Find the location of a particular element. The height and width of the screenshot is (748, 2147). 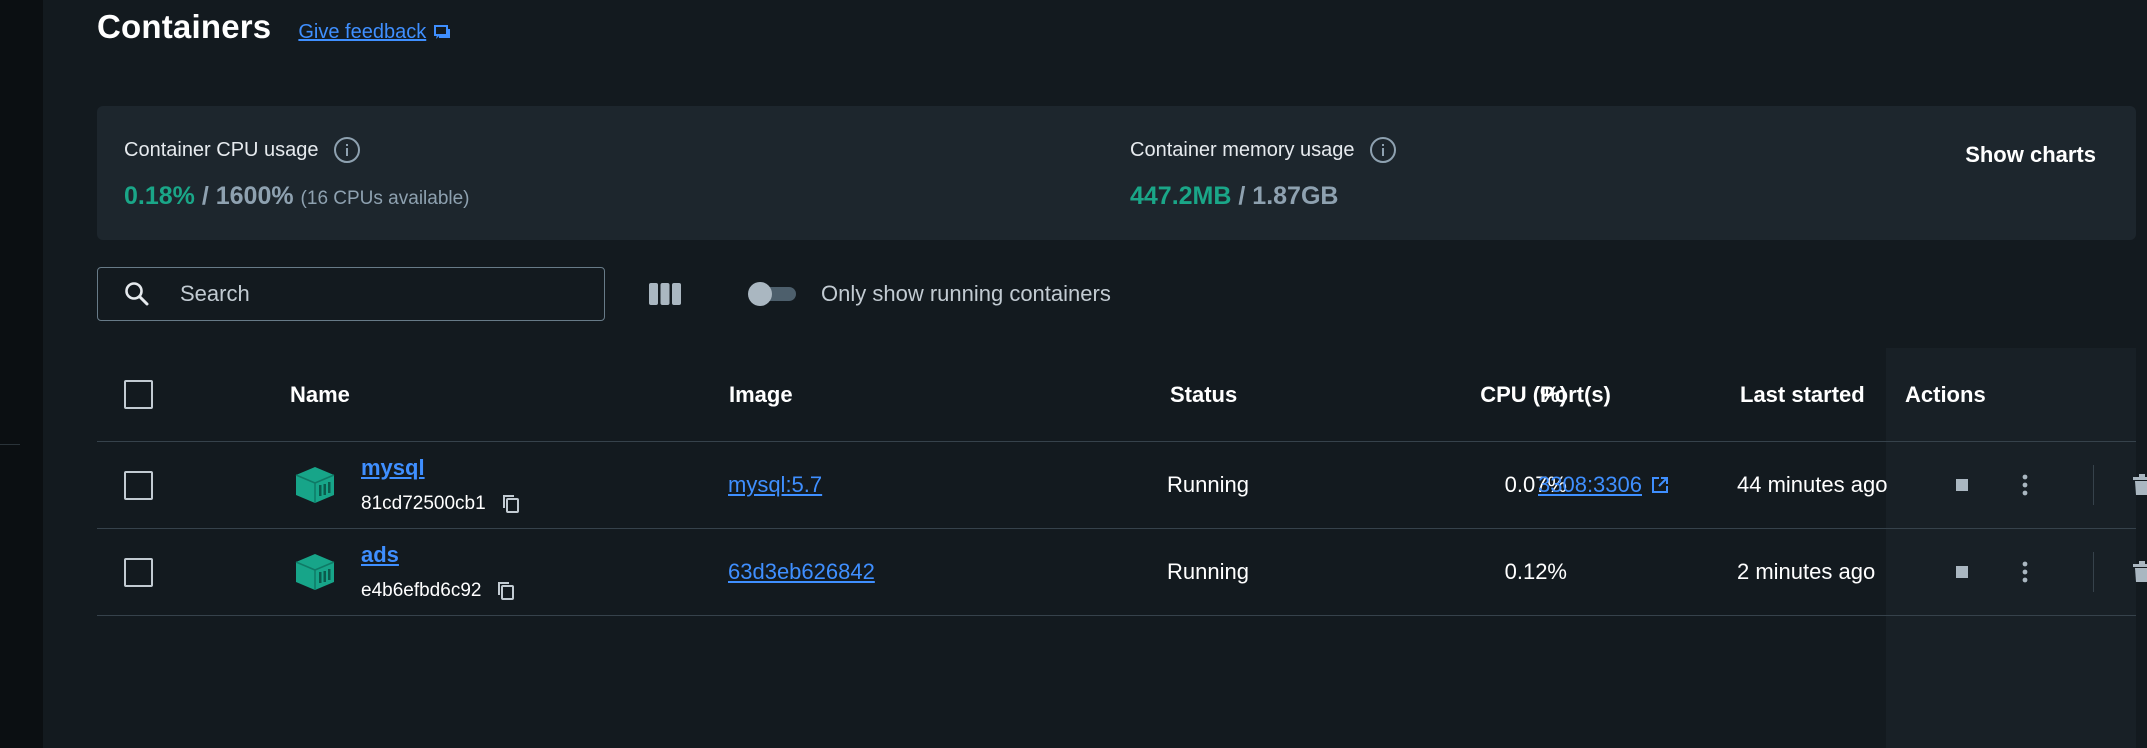

container-name-link: mysql is located at coordinates (440, 468).